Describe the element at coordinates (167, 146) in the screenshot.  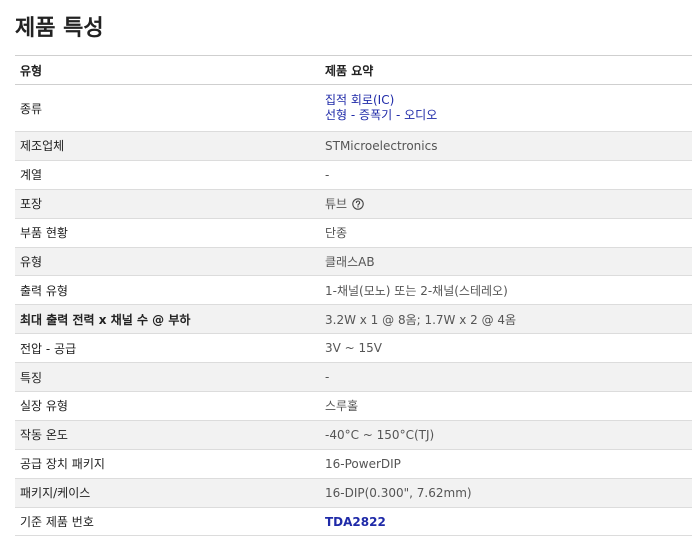
I see `row-label: 제조업체` at that location.